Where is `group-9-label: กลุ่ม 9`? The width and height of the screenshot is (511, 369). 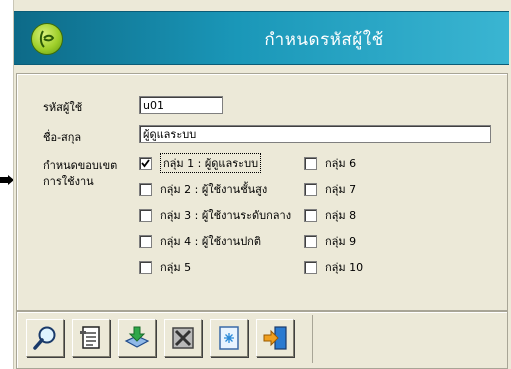 group-9-label: กลุ่ม 9 is located at coordinates (341, 241).